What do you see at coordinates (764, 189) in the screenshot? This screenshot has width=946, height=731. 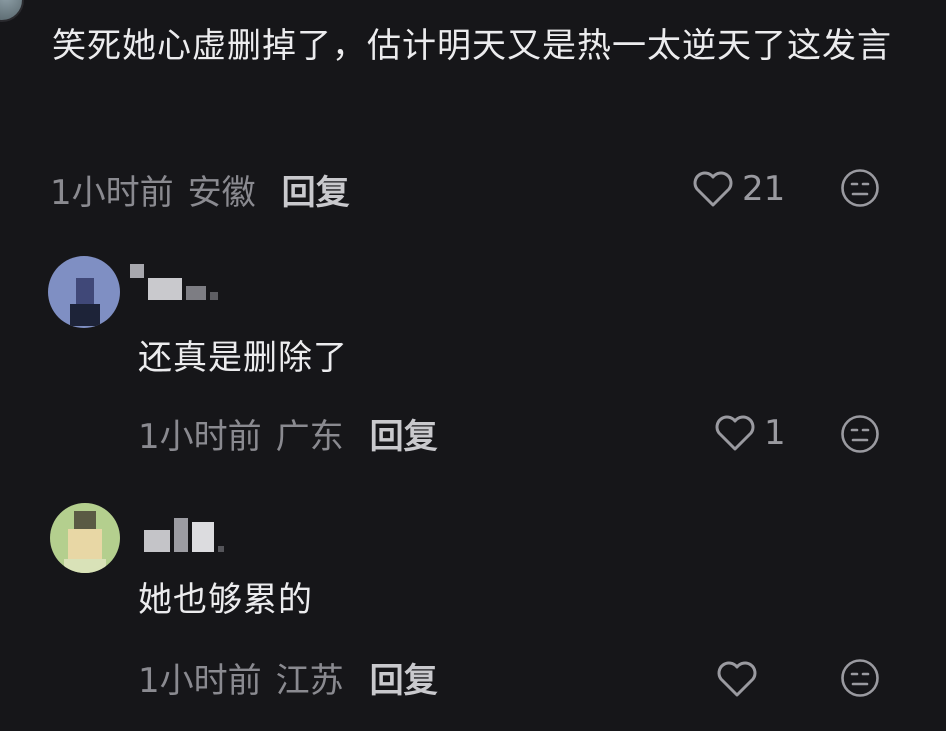 I see `like-count: 21` at bounding box center [764, 189].